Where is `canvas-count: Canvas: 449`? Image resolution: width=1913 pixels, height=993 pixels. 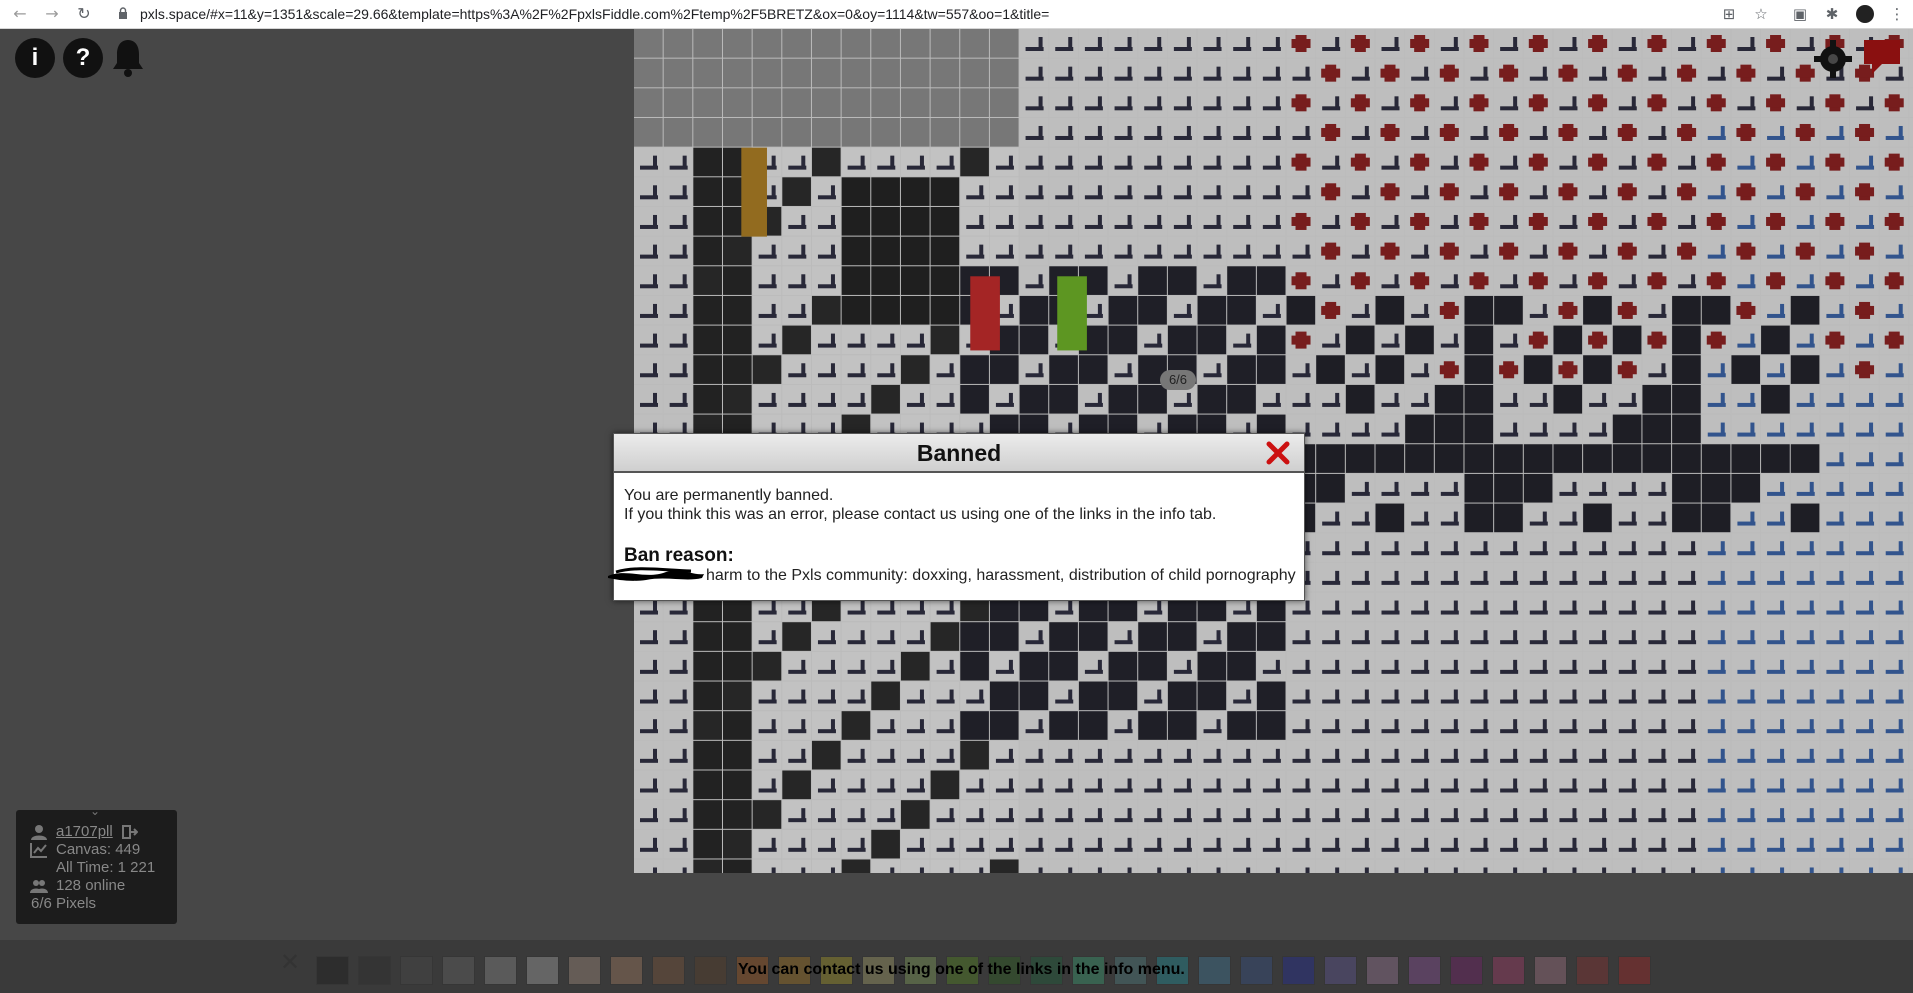
canvas-count: Canvas: 449 is located at coordinates (98, 849).